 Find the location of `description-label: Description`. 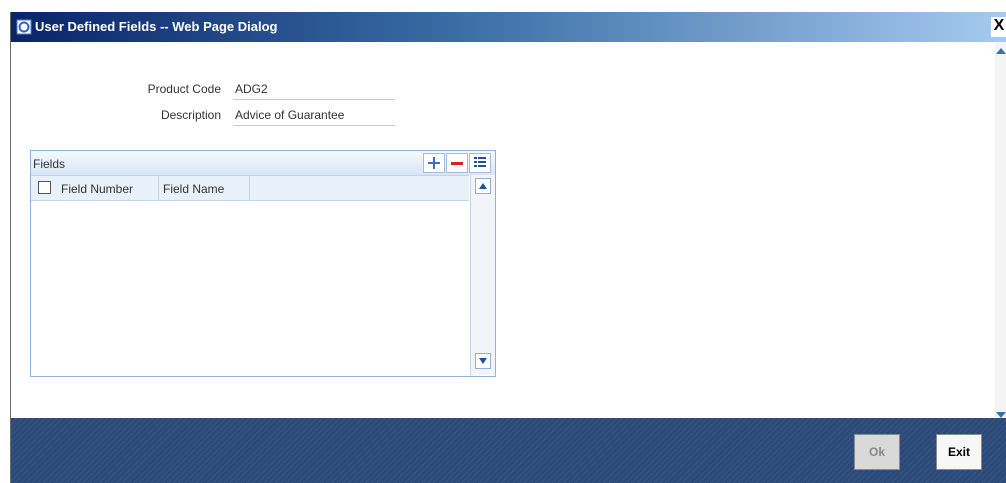

description-label: Description is located at coordinates (190, 115).